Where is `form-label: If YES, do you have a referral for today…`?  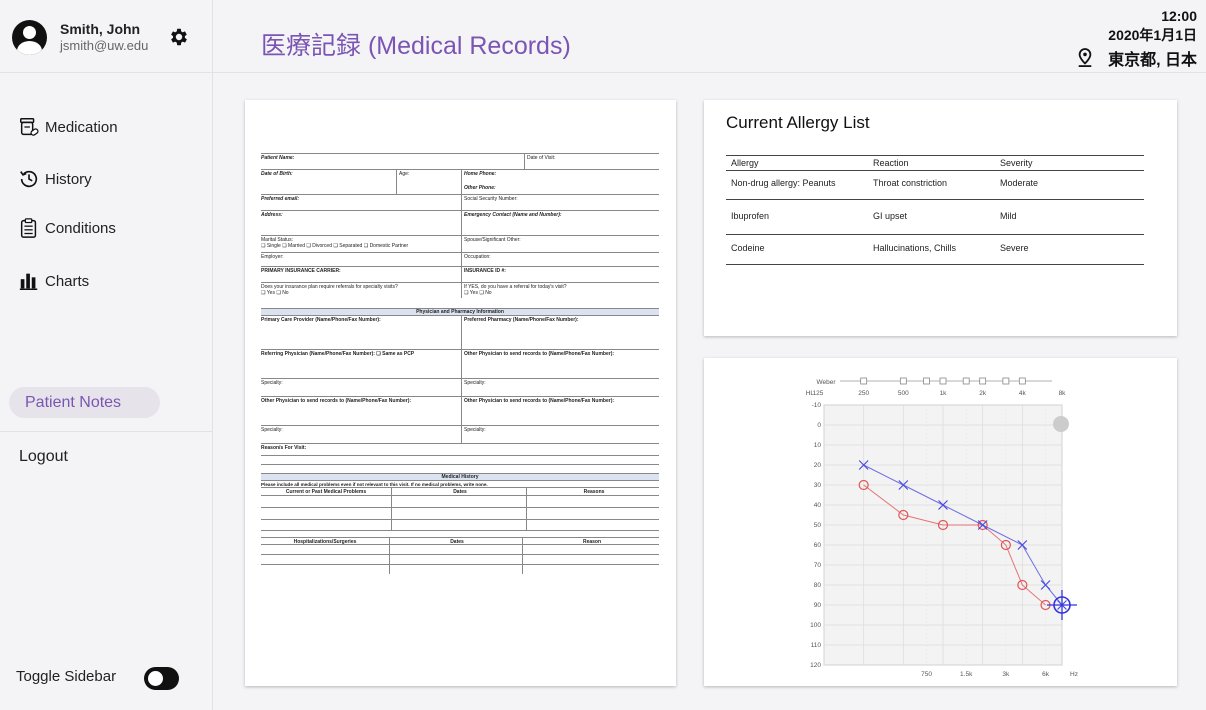 form-label: If YES, do you have a referral for today… is located at coordinates (560, 290).